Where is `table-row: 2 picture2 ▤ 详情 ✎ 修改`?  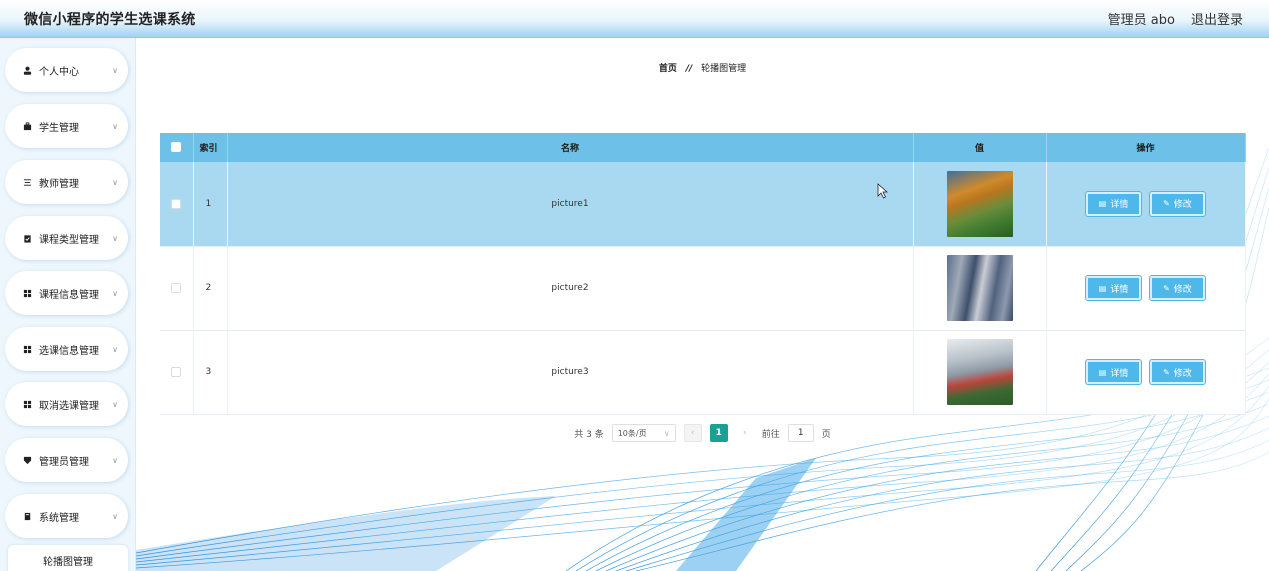
table-row: 2 picture2 ▤ 详情 ✎ 修改 is located at coordinates (703, 288).